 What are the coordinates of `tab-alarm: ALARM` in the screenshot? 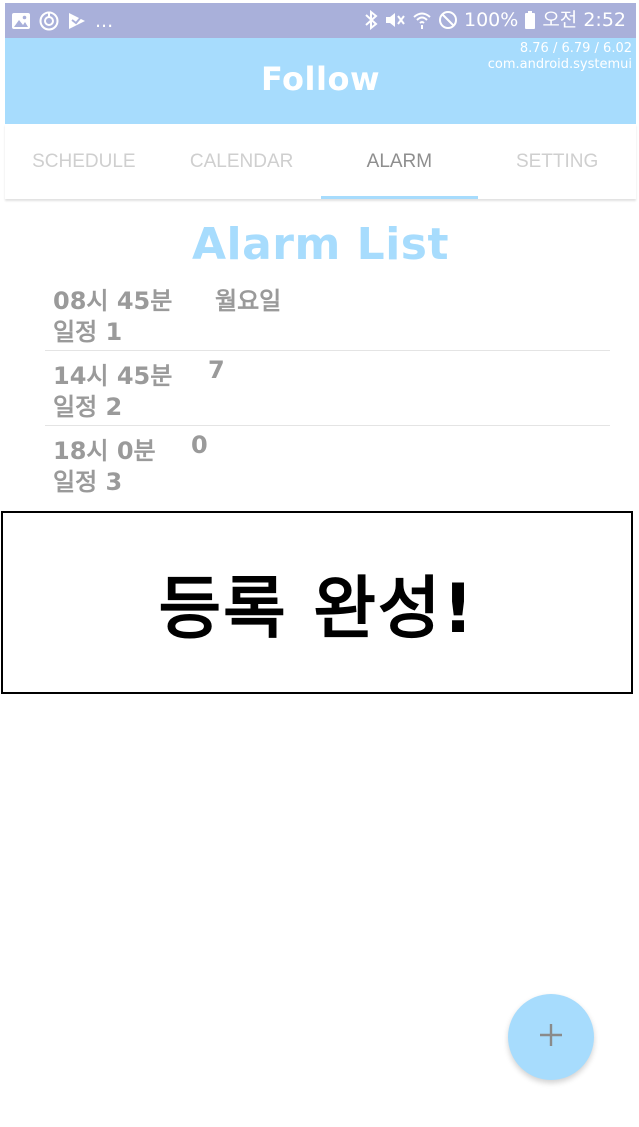 It's located at (399, 161).